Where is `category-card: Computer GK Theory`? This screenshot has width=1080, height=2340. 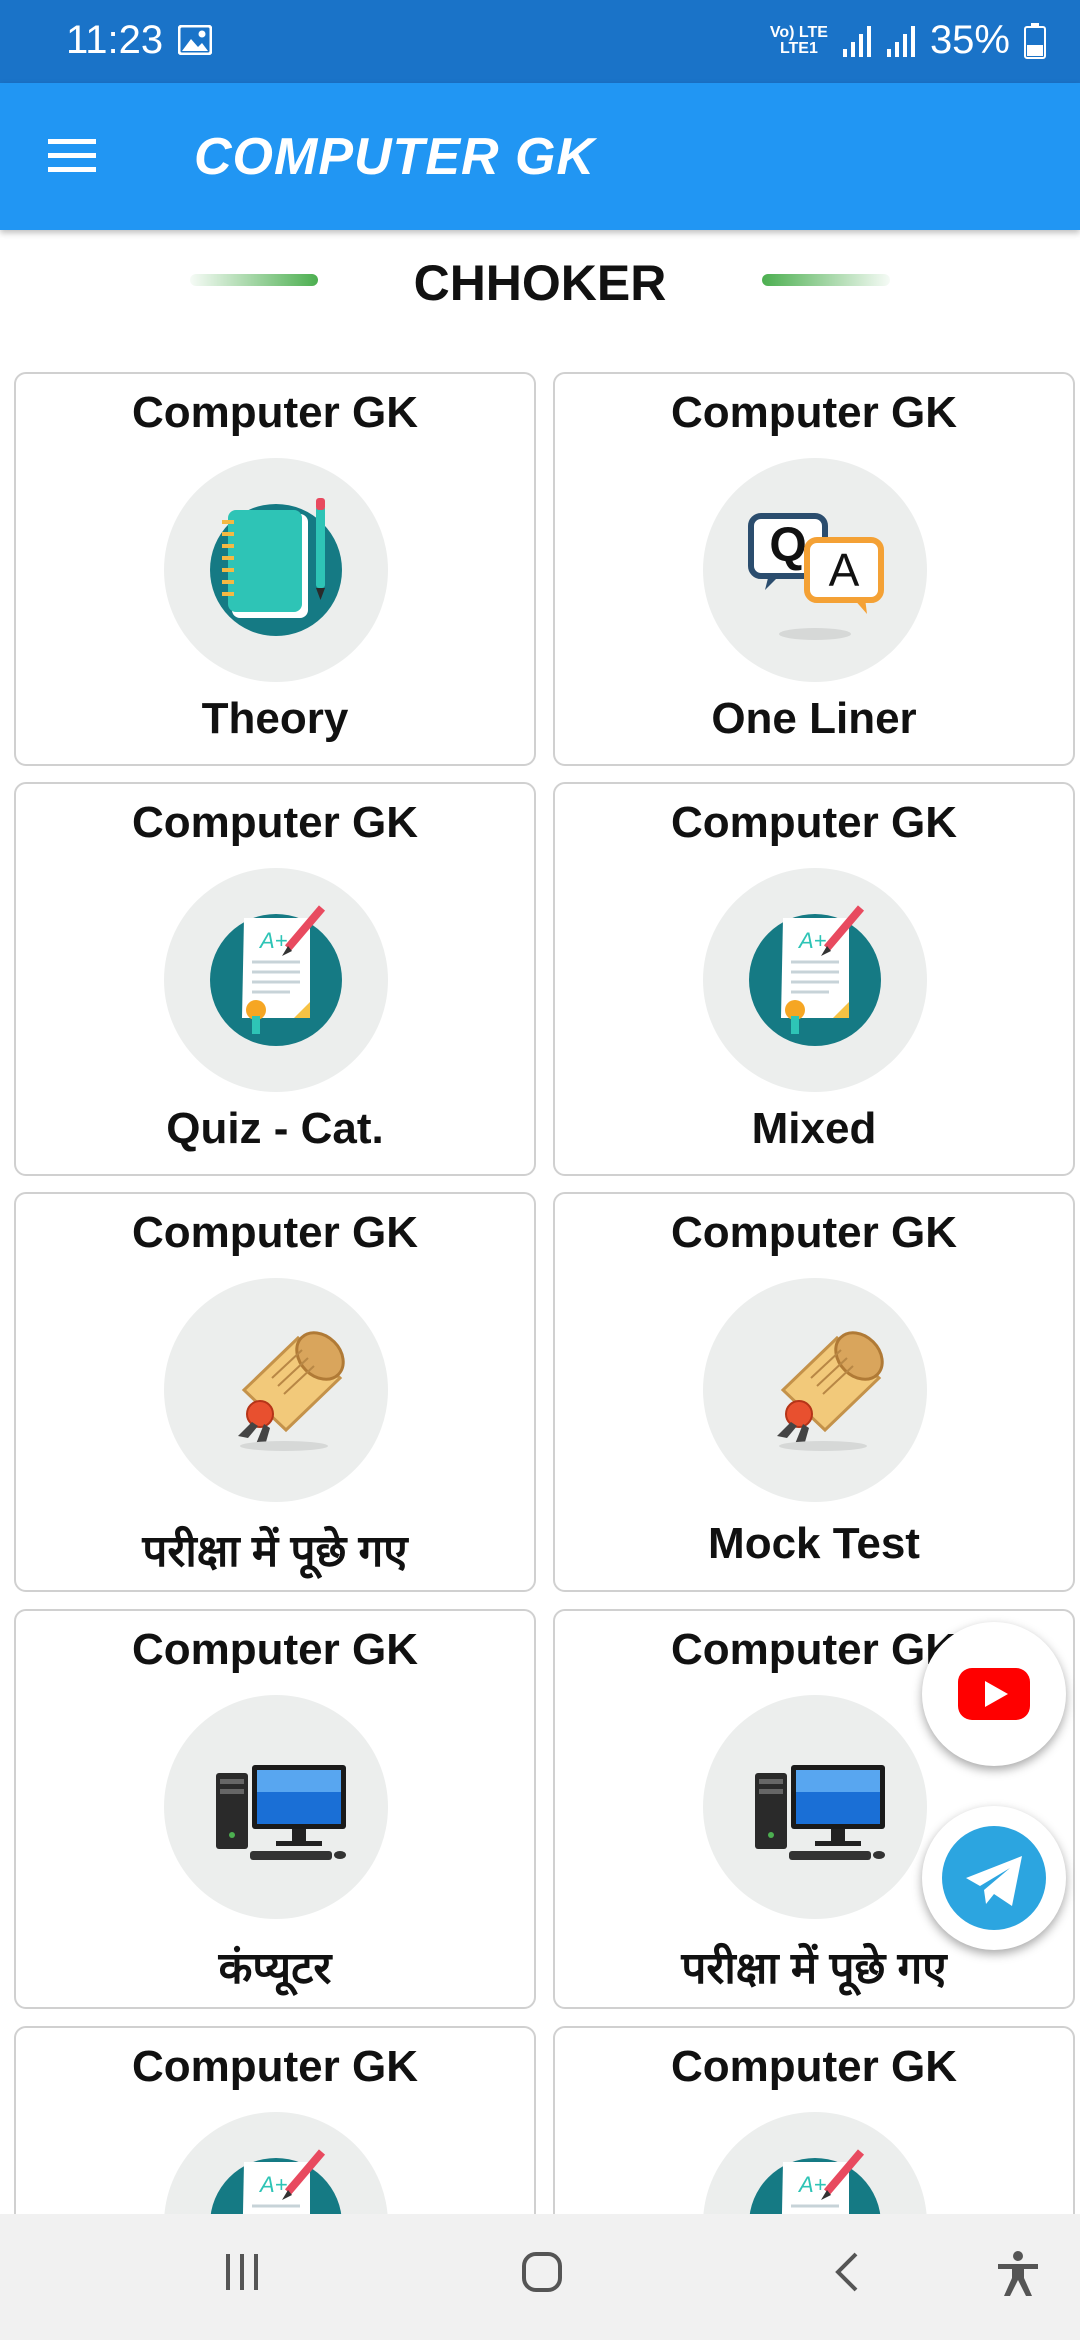
category-card: Computer GK Theory is located at coordinates (275, 569).